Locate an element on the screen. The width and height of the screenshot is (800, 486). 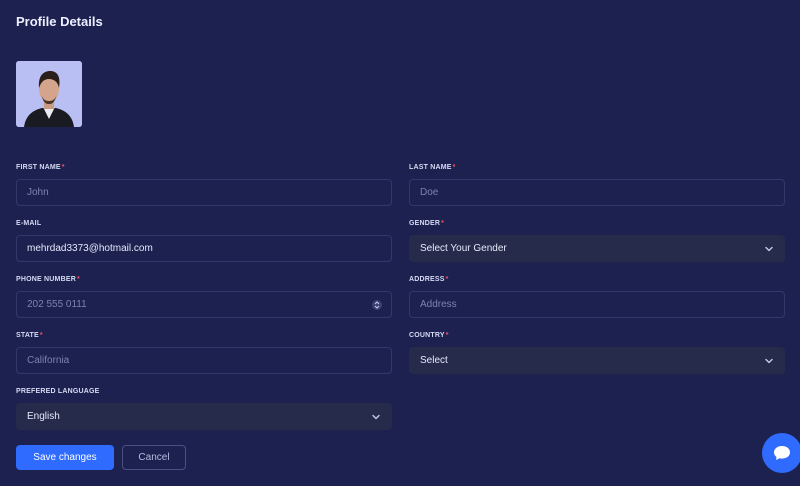
avatar is located at coordinates (49, 94).